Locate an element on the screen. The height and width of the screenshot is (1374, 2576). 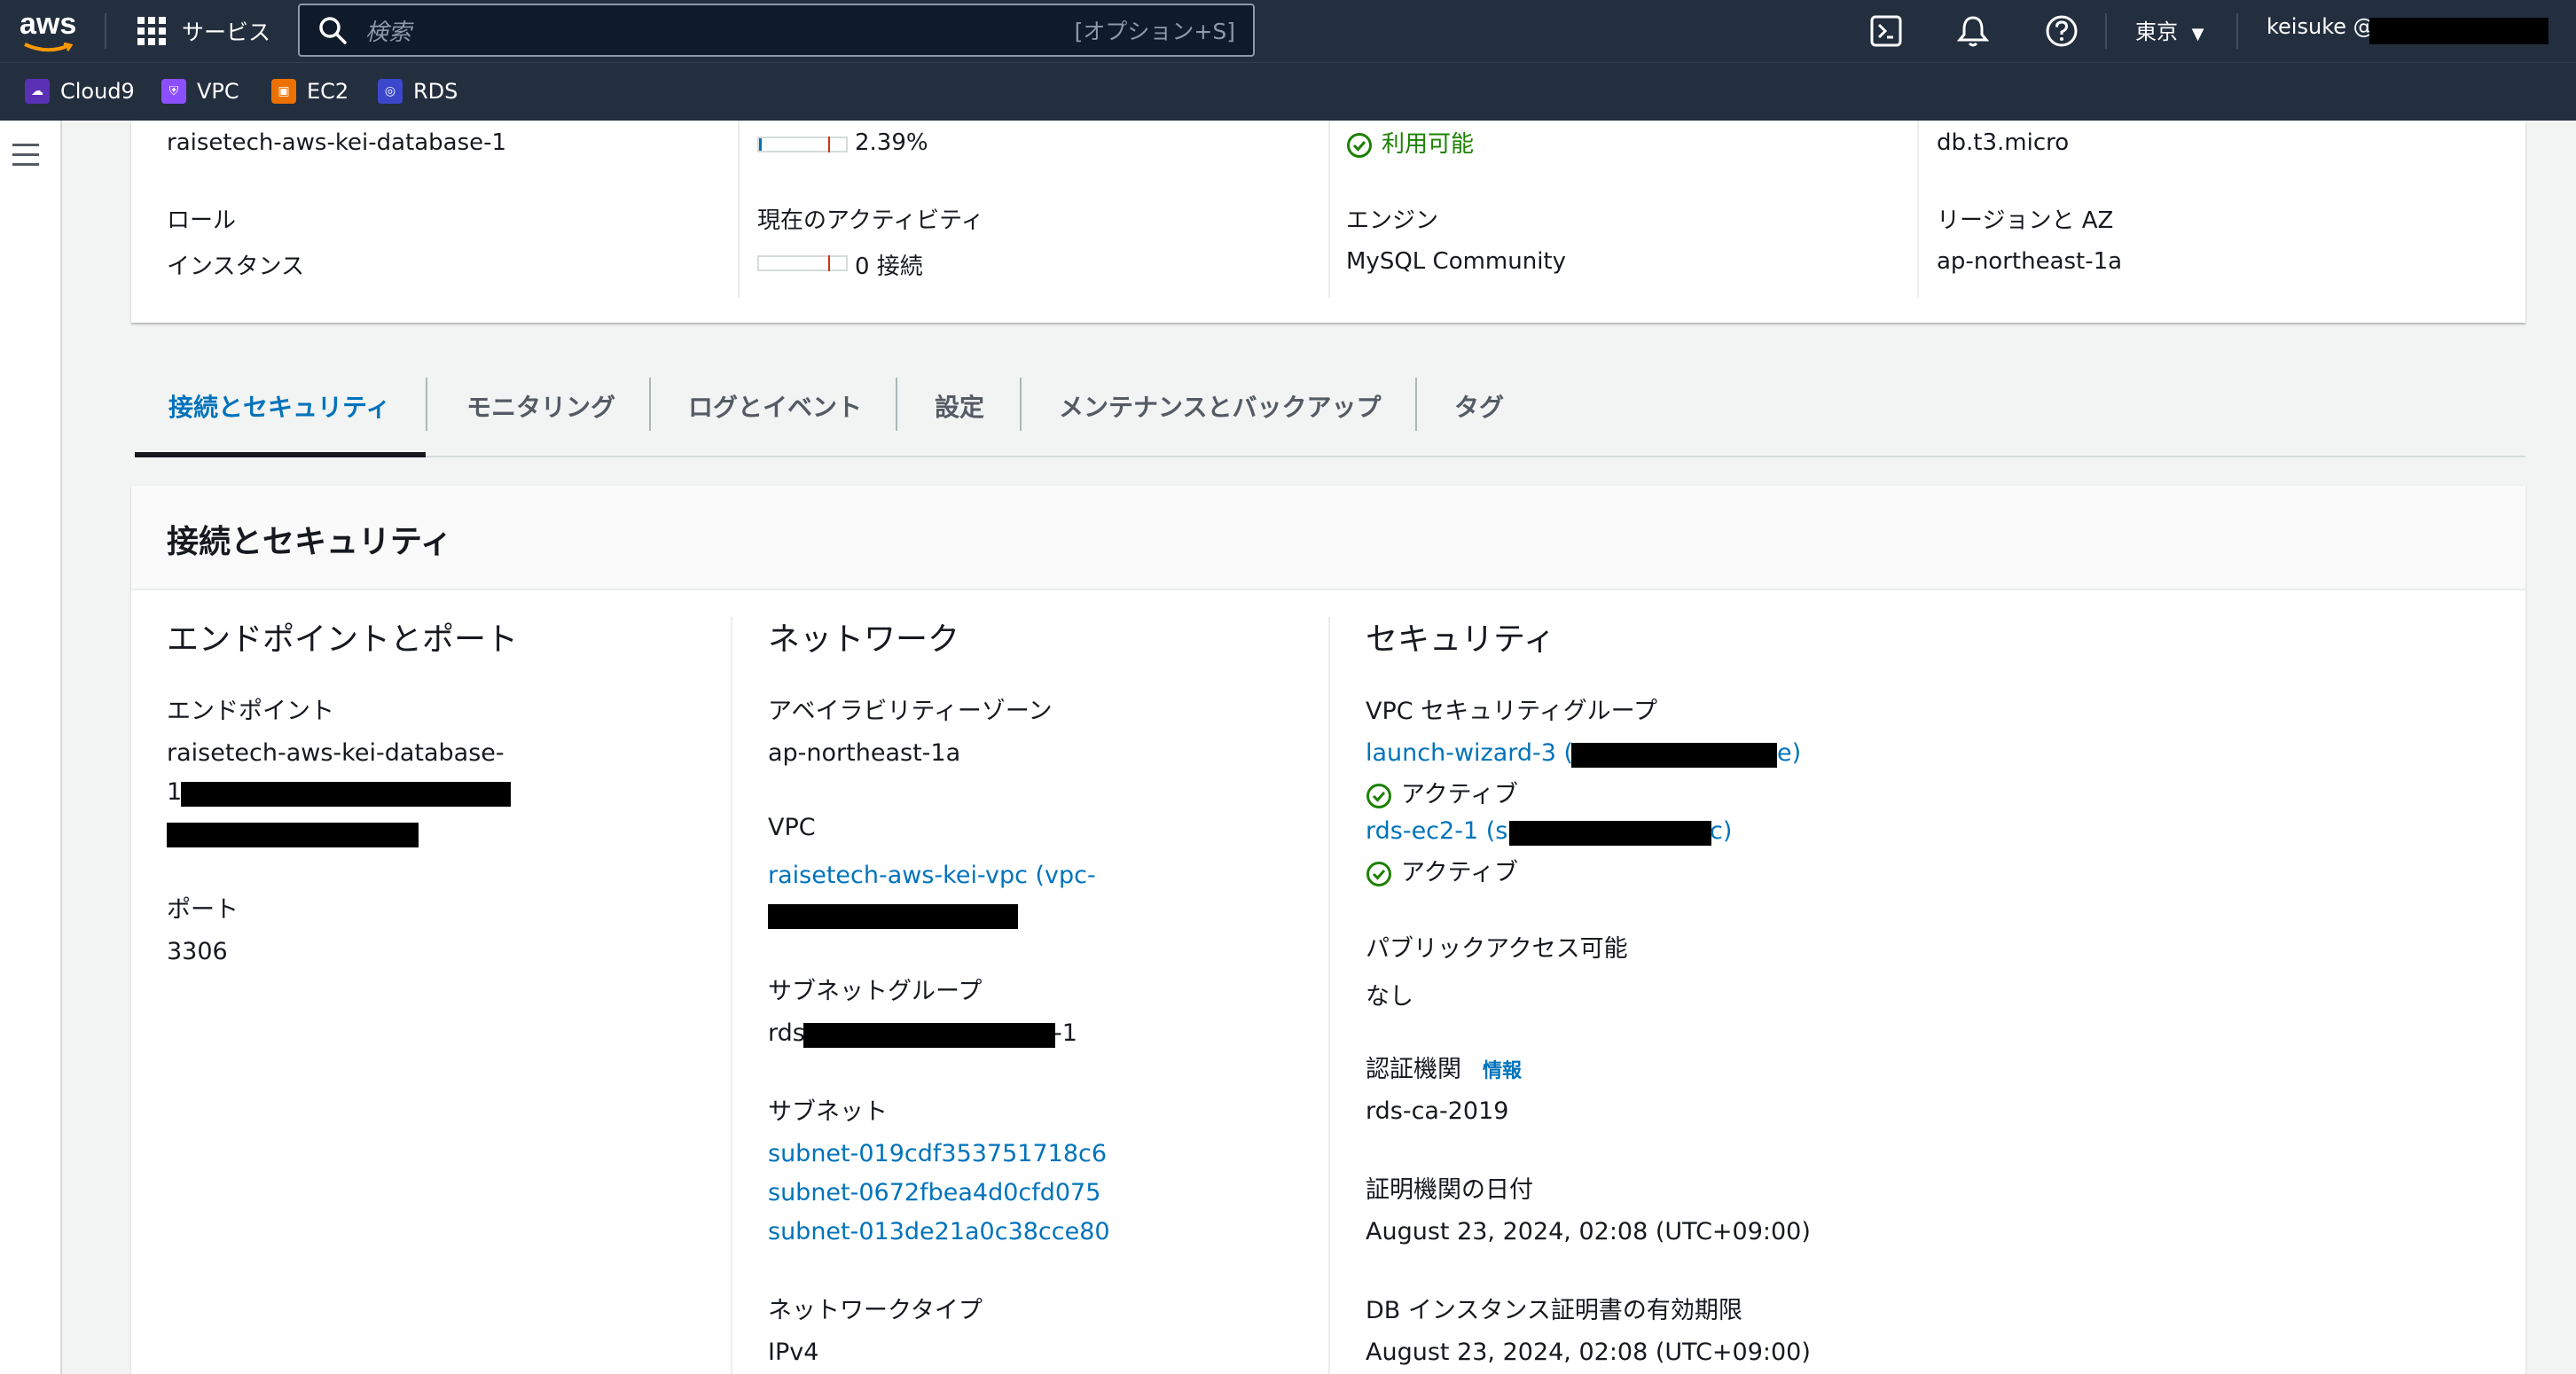
search-input: 検索 [オプション+S] is located at coordinates (776, 30).